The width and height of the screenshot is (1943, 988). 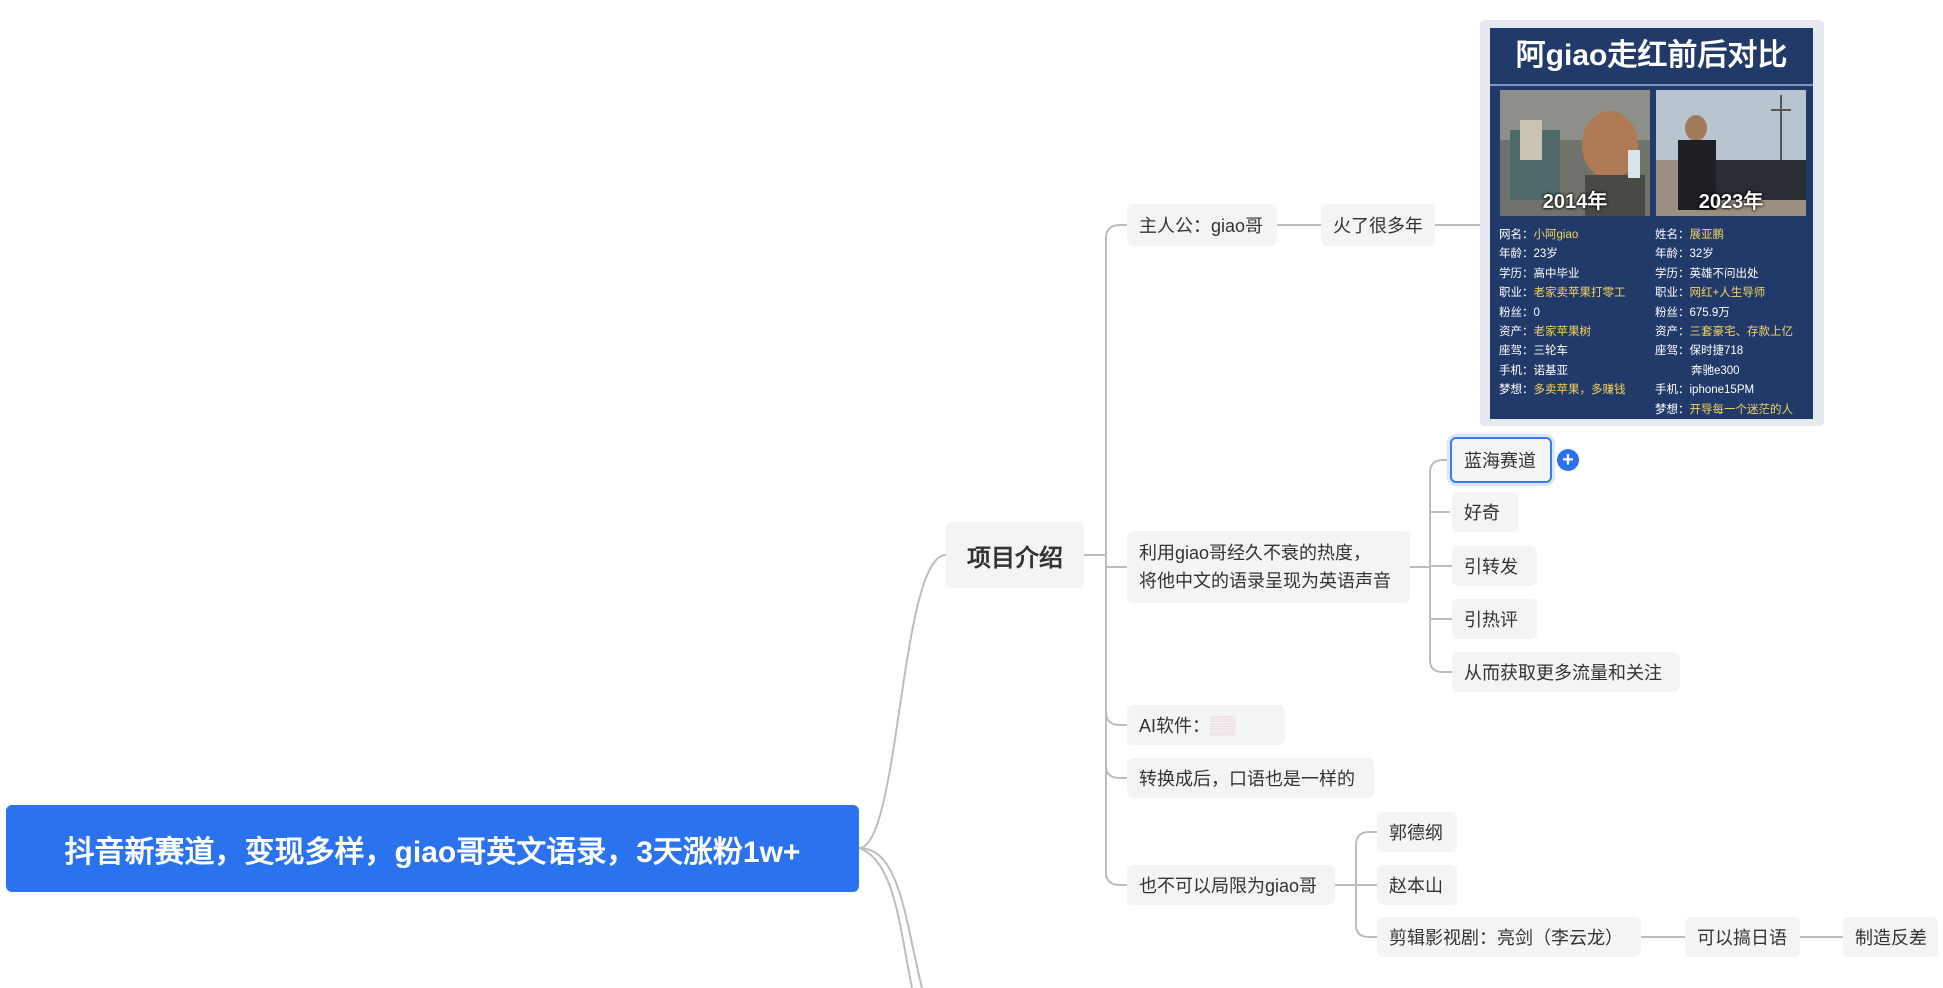 I want to click on poster-info-value: 三套豪宅、存款上亿, so click(x=1741, y=332).